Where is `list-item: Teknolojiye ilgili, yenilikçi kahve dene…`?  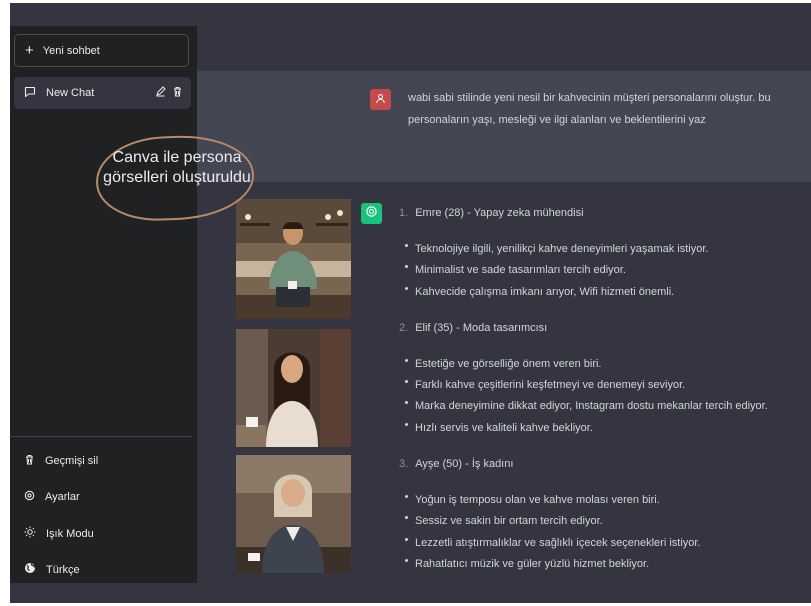
list-item: Teknolojiye ilgili, yenilikçi kahve dene… is located at coordinates (556, 249).